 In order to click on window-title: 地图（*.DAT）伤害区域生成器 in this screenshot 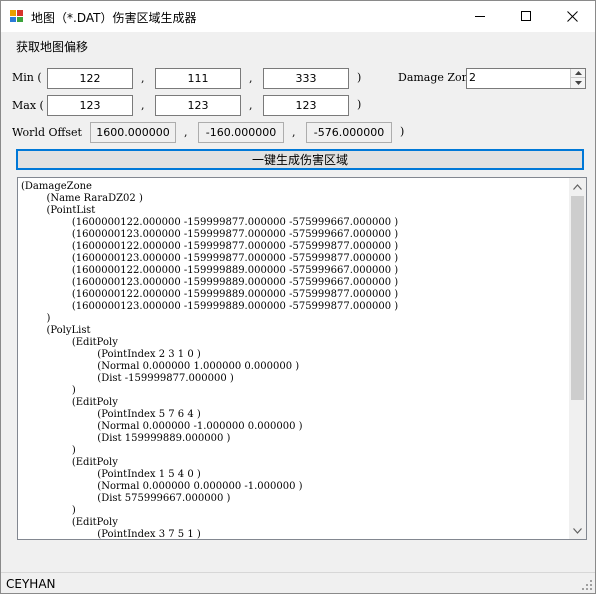, I will do `click(114, 18)`.